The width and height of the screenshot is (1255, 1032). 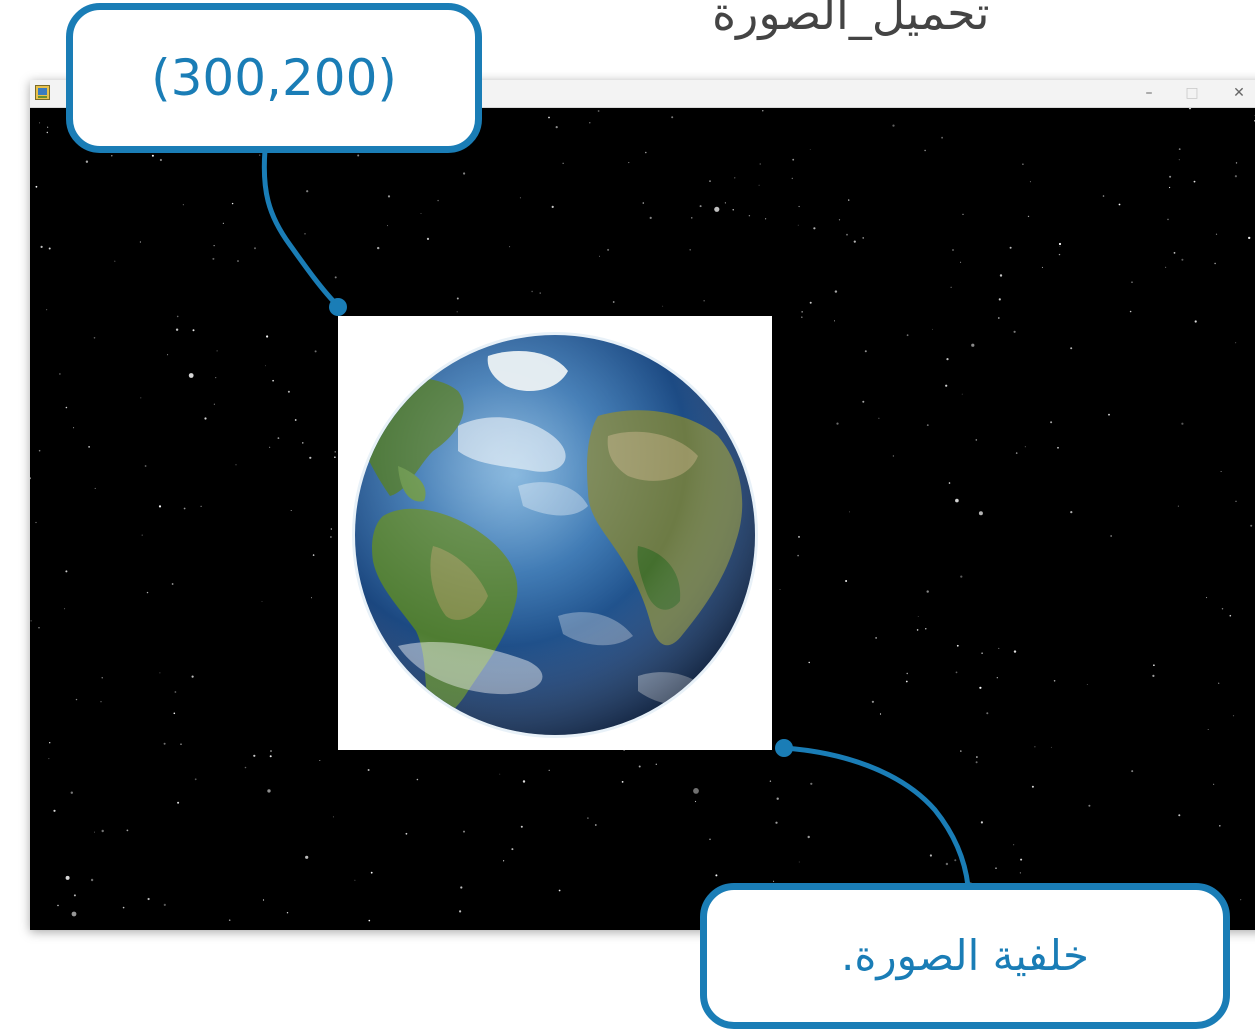 What do you see at coordinates (1239, 93) in the screenshot?
I see `close-icon: ✕` at bounding box center [1239, 93].